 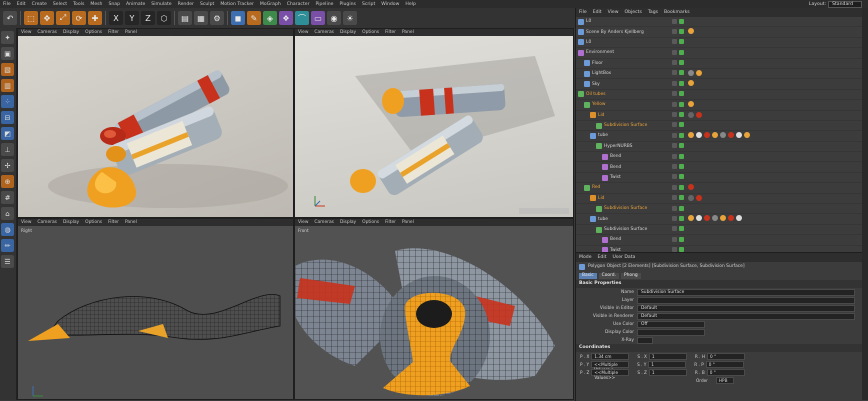 What do you see at coordinates (597, 12) in the screenshot?
I see `object-menu-edit: Edit` at bounding box center [597, 12].